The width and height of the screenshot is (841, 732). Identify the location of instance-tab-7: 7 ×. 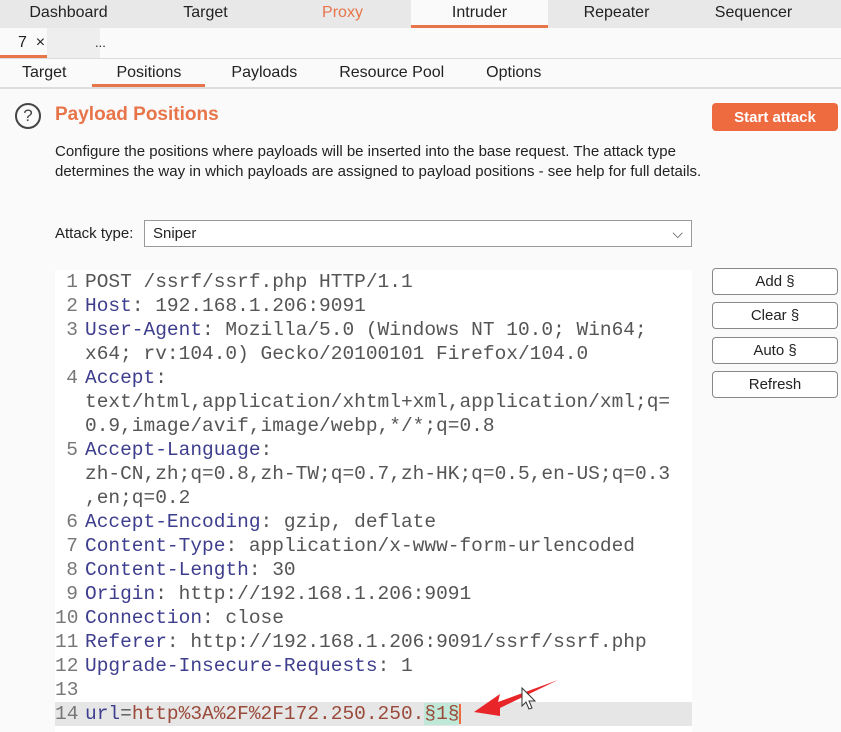
(23, 43).